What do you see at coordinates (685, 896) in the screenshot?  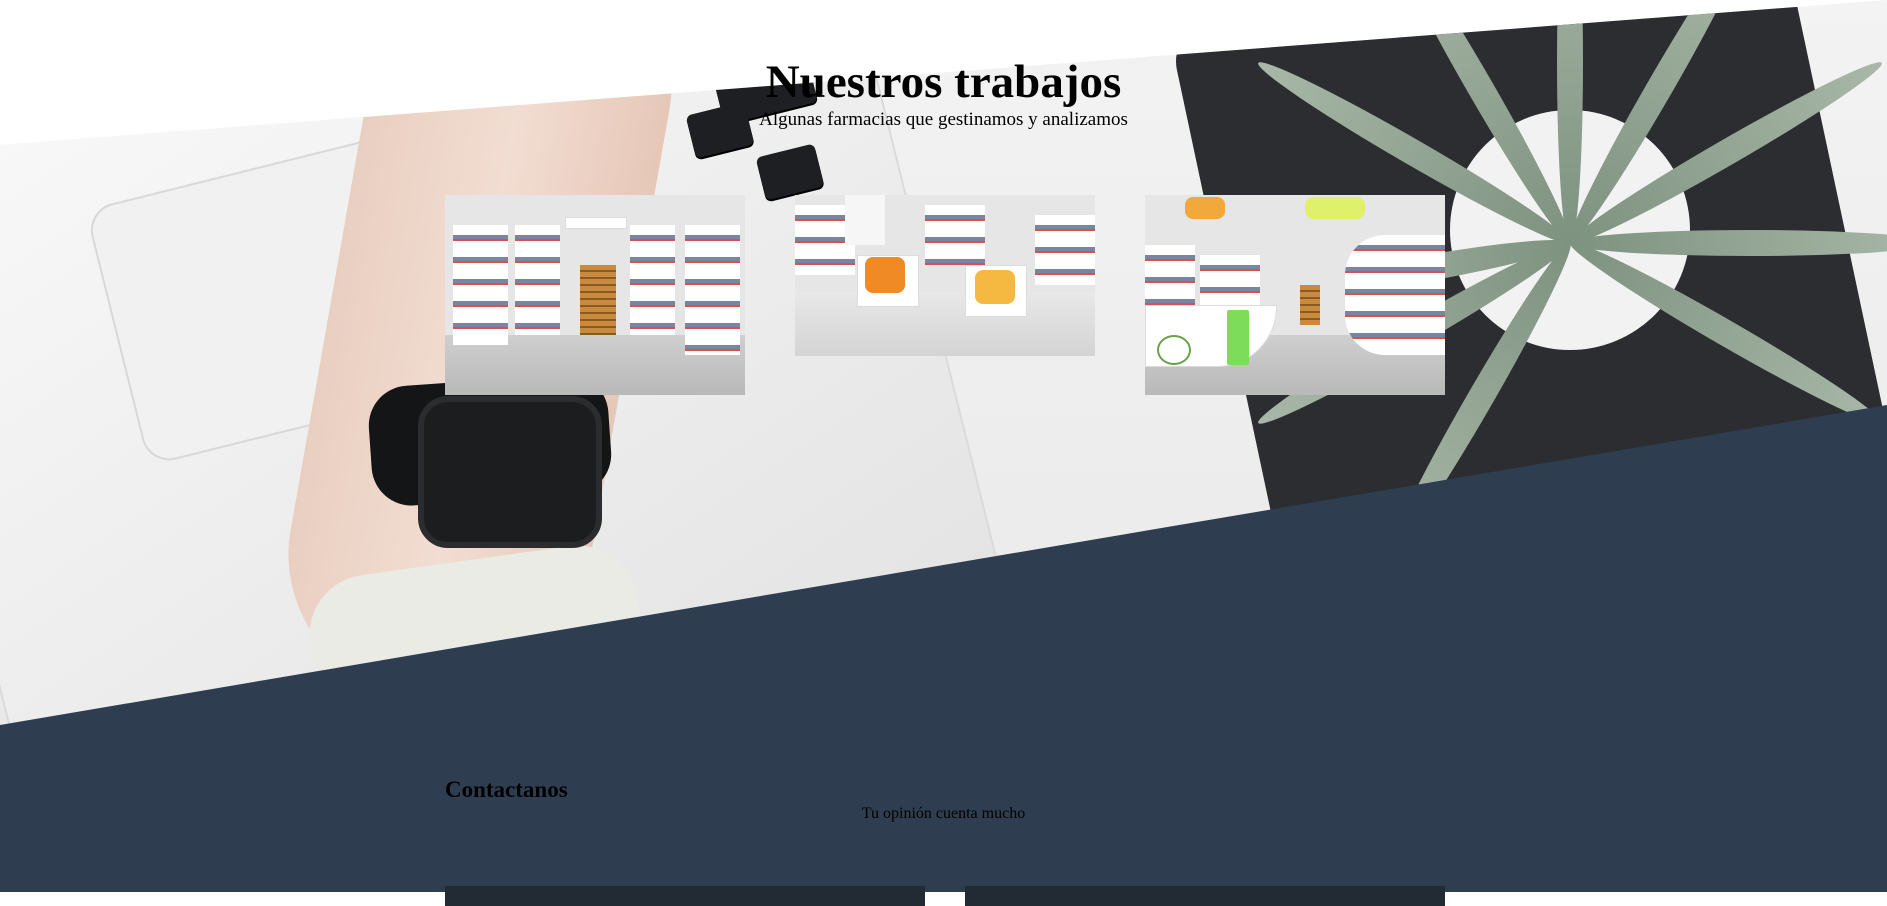 I see `contact-name-field` at bounding box center [685, 896].